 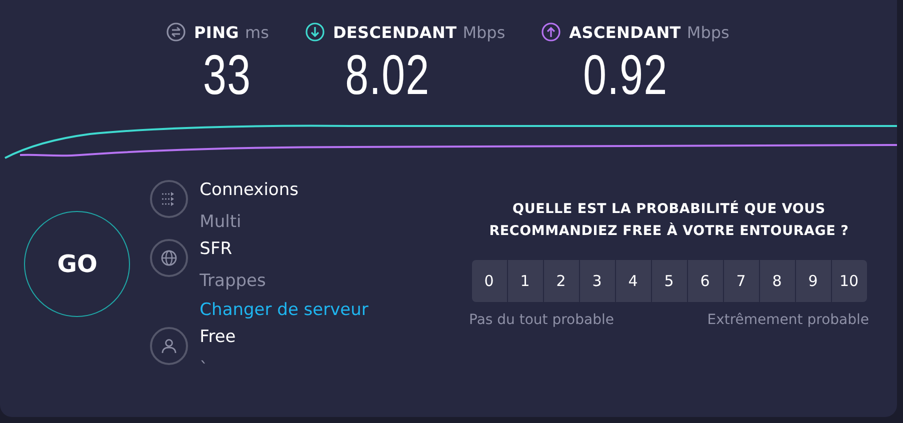 I want to click on go-button: GO, so click(x=77, y=263).